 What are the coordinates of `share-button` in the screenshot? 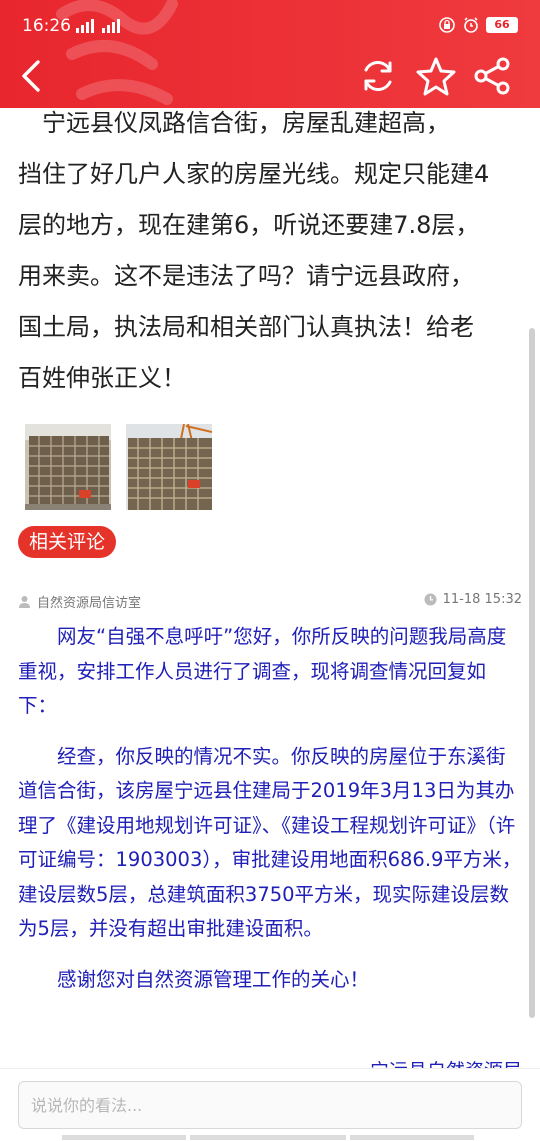 It's located at (492, 76).